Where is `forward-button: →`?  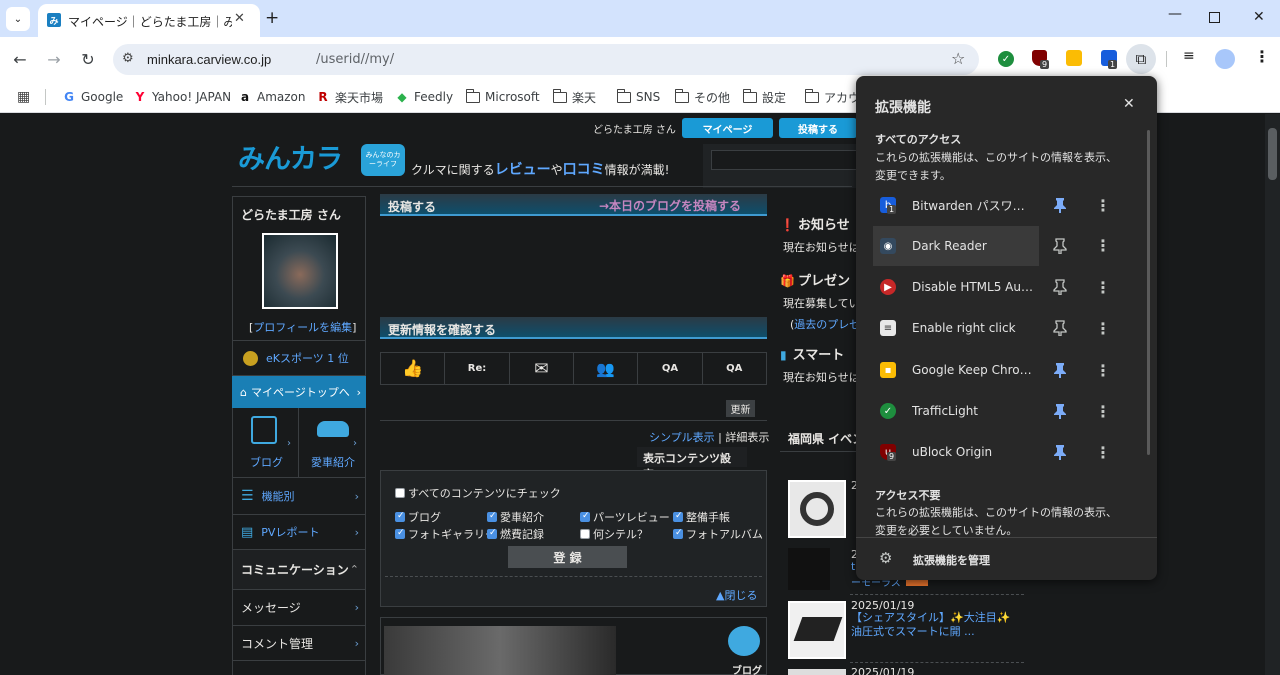
forward-button: → is located at coordinates (54, 59).